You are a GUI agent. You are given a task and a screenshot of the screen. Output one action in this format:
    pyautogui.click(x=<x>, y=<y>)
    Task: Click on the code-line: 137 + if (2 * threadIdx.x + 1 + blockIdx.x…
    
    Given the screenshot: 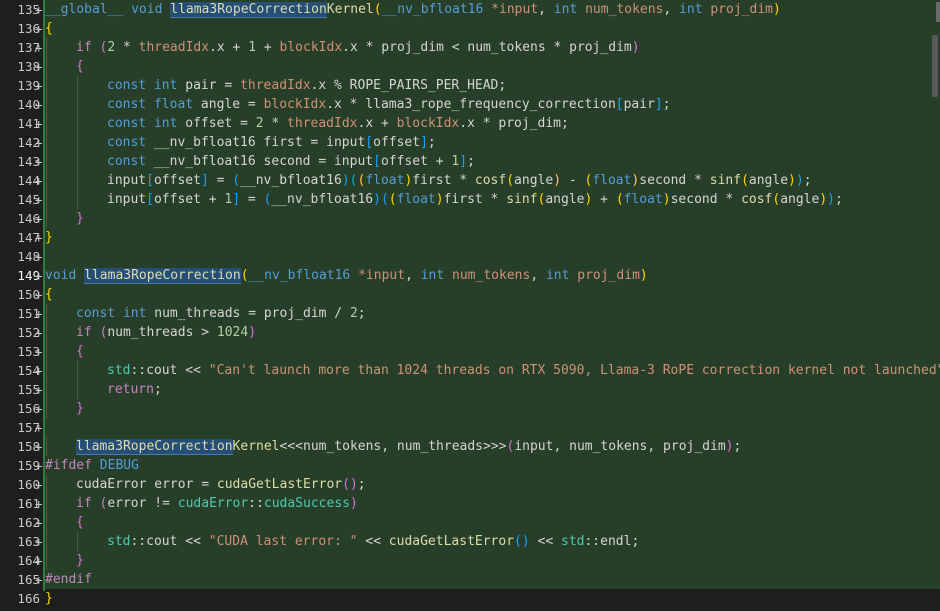 What is the action you would take?
    pyautogui.click(x=478, y=47)
    